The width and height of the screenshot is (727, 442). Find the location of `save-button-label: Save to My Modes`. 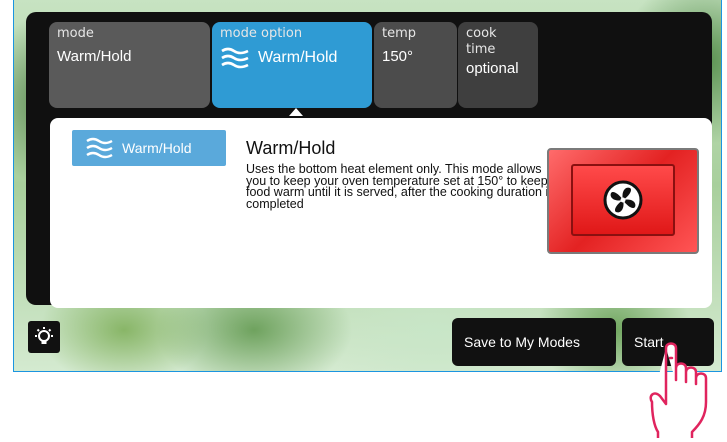

save-button-label: Save to My Modes is located at coordinates (522, 342).